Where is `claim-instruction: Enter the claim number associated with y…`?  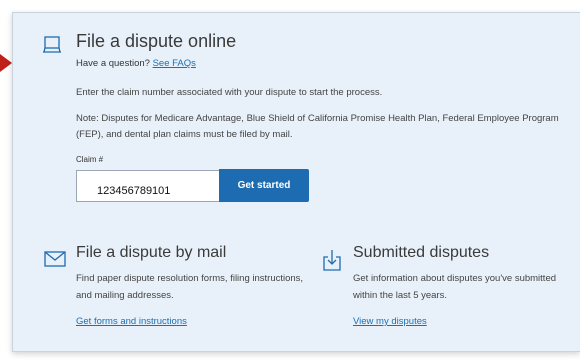
claim-instruction: Enter the claim number associated with y… is located at coordinates (229, 92).